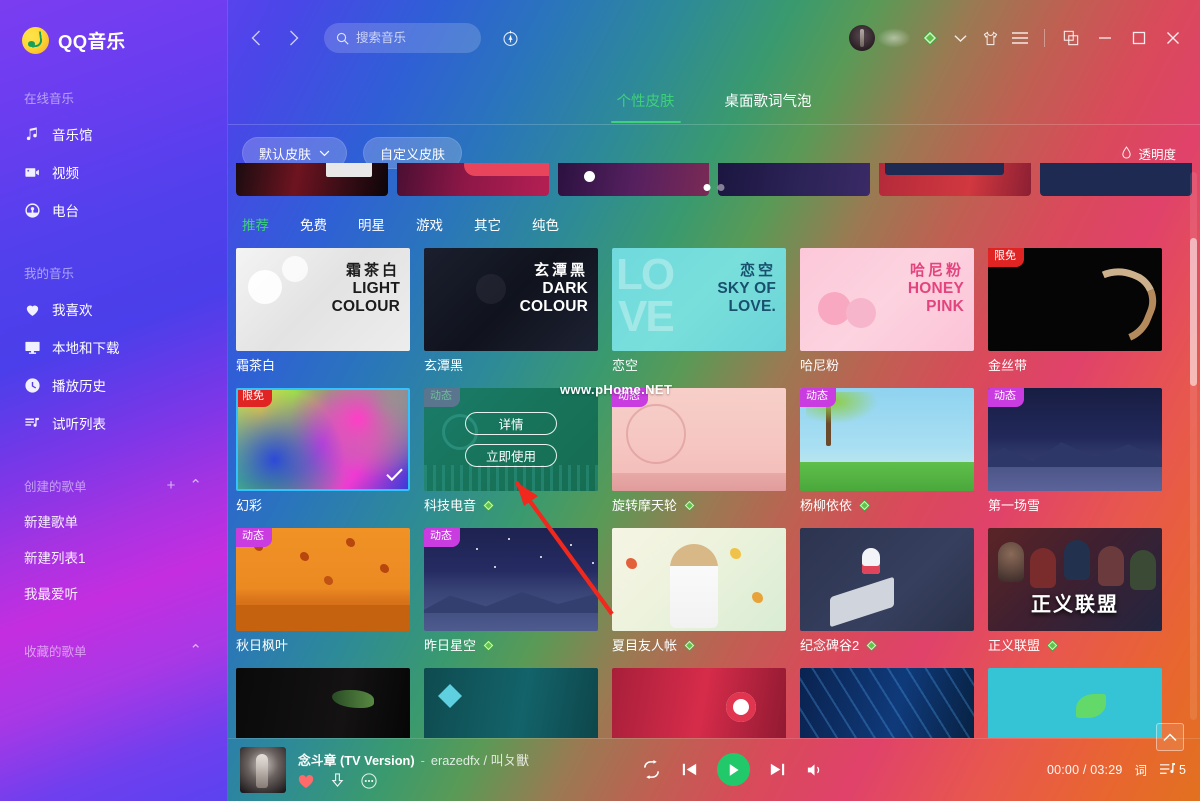 This screenshot has height=801, width=1200. I want to click on skin-card: 动态 秋日枫叶, so click(323, 590).